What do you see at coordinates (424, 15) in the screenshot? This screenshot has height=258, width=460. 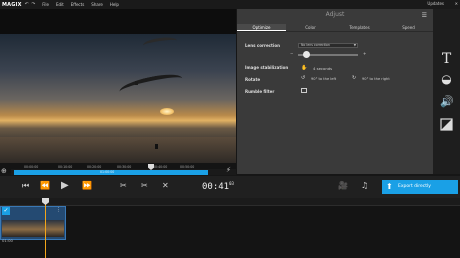 I see `hamburger-menu-icon: ☰` at bounding box center [424, 15].